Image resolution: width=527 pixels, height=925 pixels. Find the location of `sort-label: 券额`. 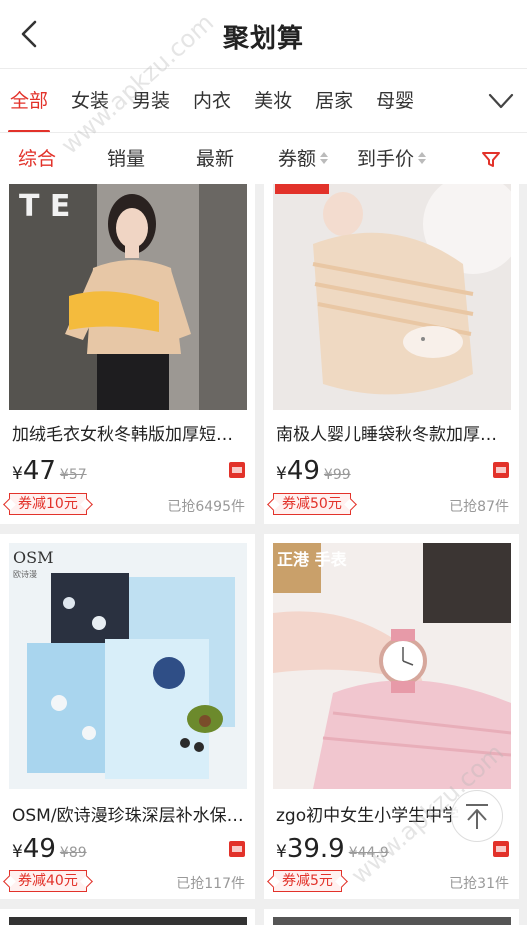

sort-label: 券额 is located at coordinates (297, 159).